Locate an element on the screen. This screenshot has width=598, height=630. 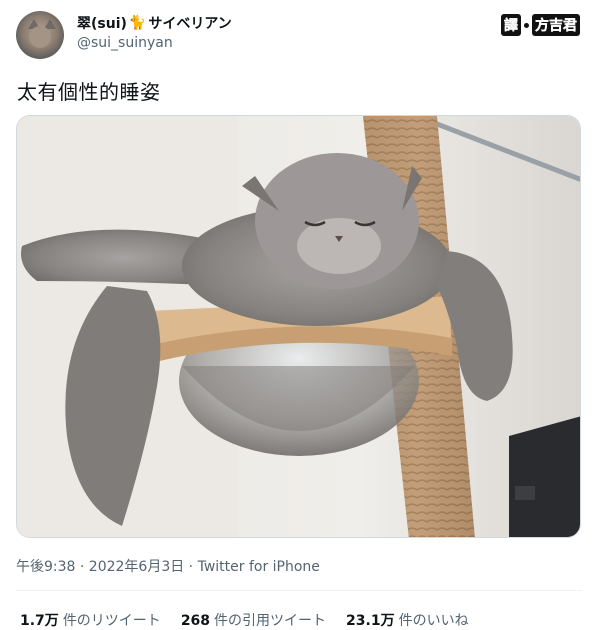
username: @sui_suinyan is located at coordinates (125, 43).